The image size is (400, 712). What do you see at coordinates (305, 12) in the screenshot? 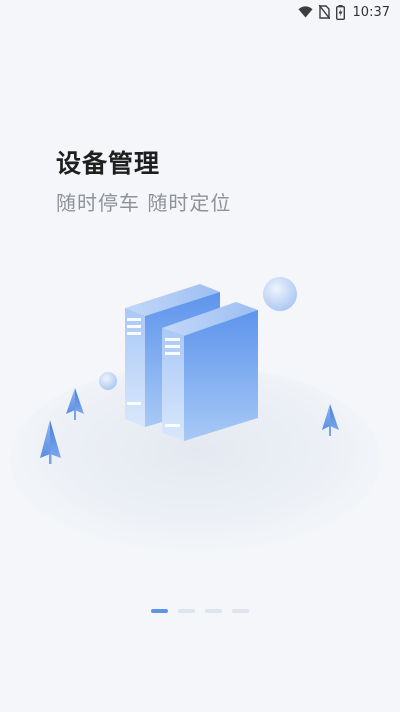
I see `wifi-icon` at bounding box center [305, 12].